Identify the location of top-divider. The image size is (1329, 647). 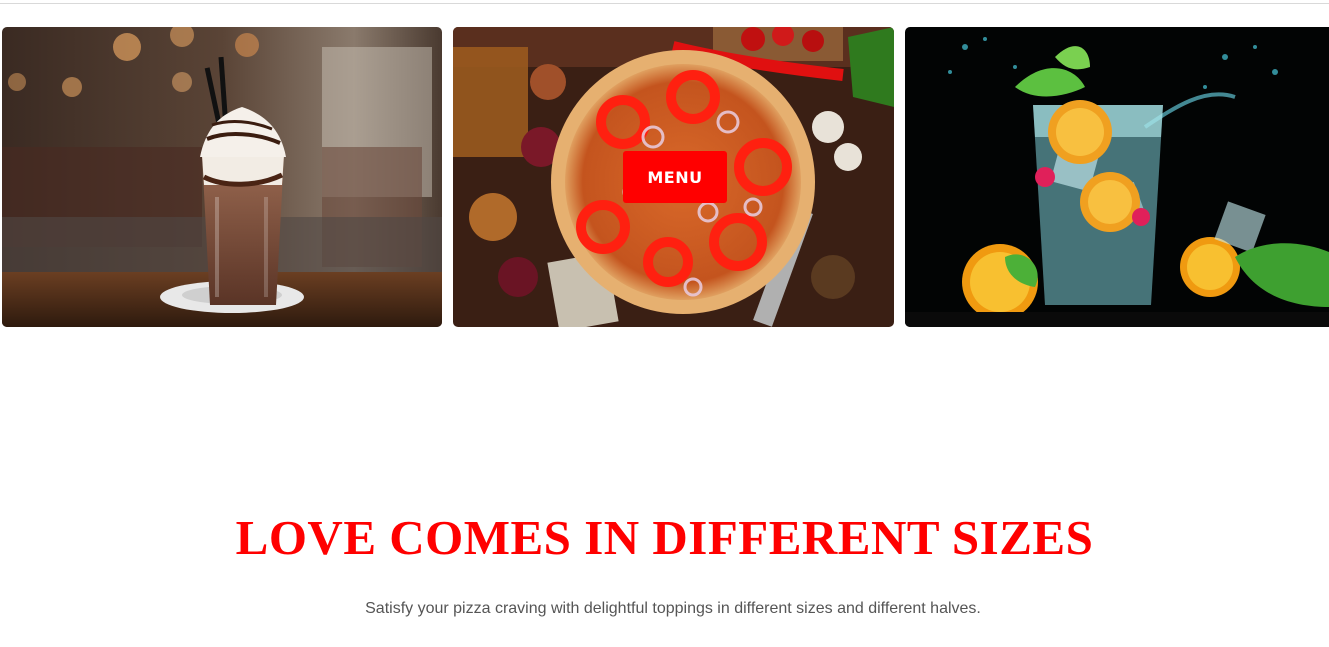
(664, 3).